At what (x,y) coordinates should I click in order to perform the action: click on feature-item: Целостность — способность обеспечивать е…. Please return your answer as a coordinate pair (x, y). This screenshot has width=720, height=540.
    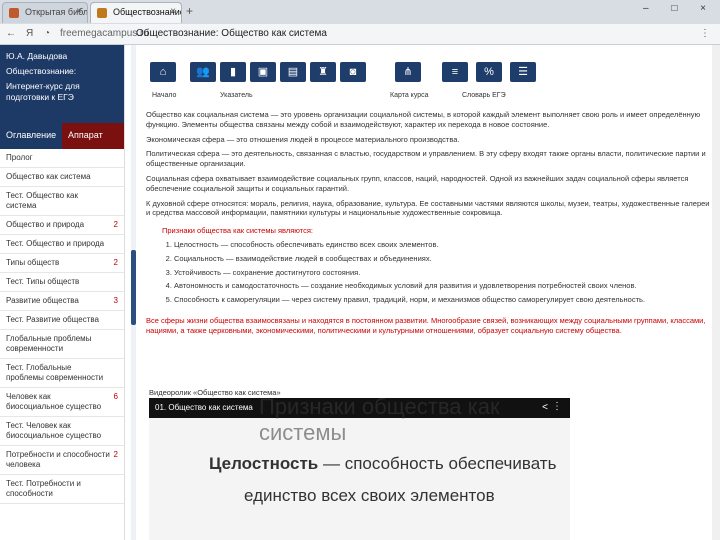
    Looking at the image, I should click on (439, 245).